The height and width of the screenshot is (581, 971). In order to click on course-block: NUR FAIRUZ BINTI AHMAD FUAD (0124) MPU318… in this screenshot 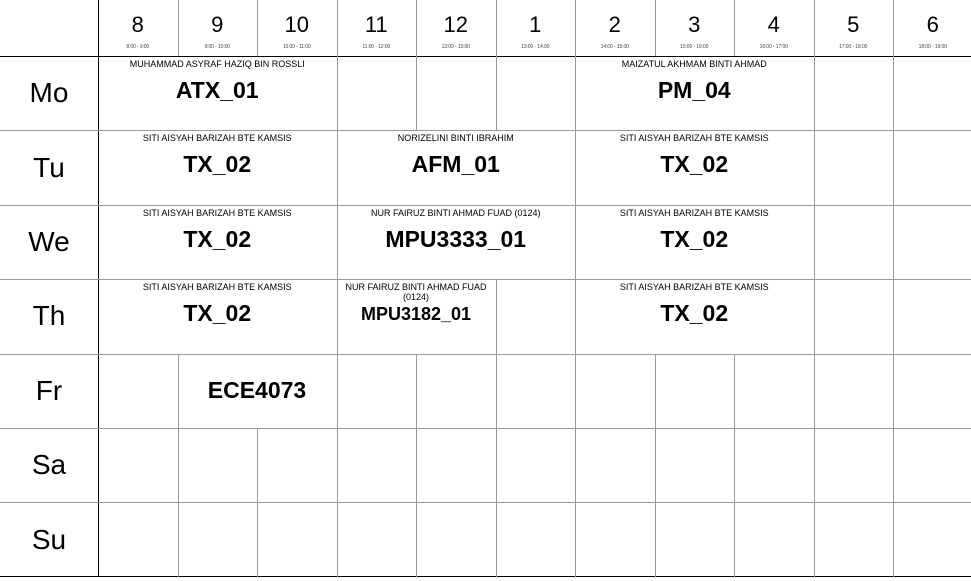, I will do `click(416, 316)`.